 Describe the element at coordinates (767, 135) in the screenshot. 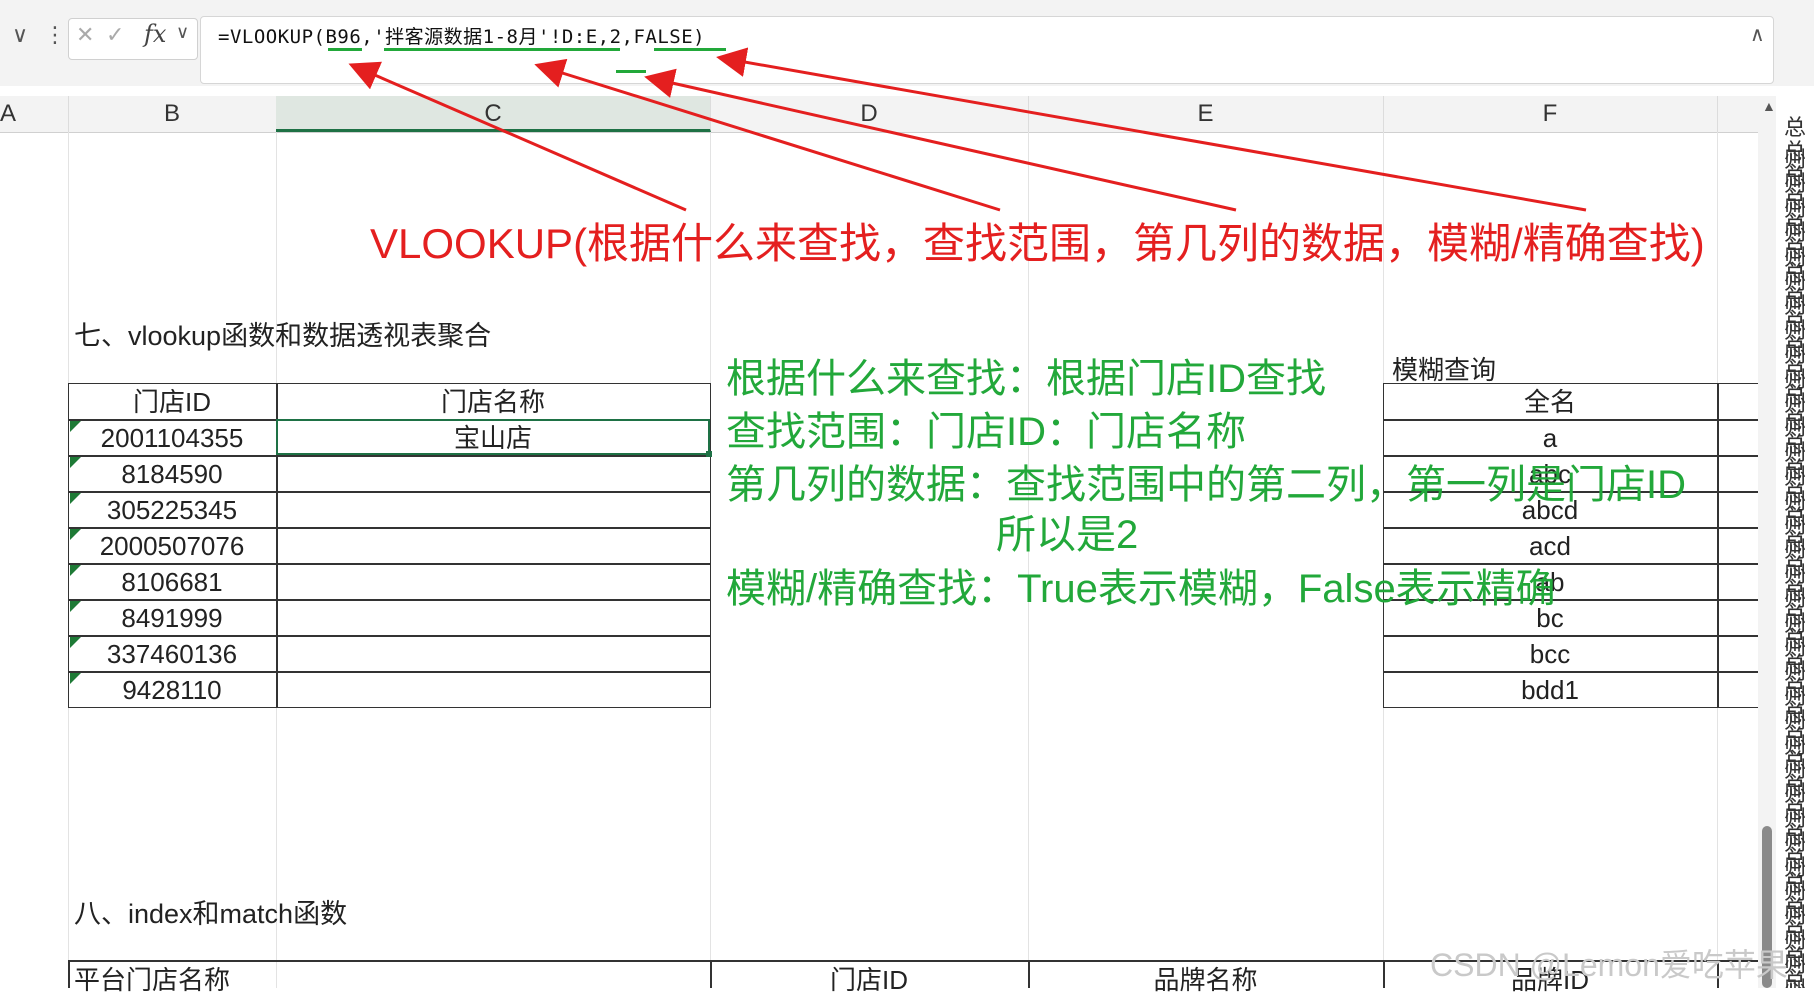

I see `arrow-arg2` at that location.